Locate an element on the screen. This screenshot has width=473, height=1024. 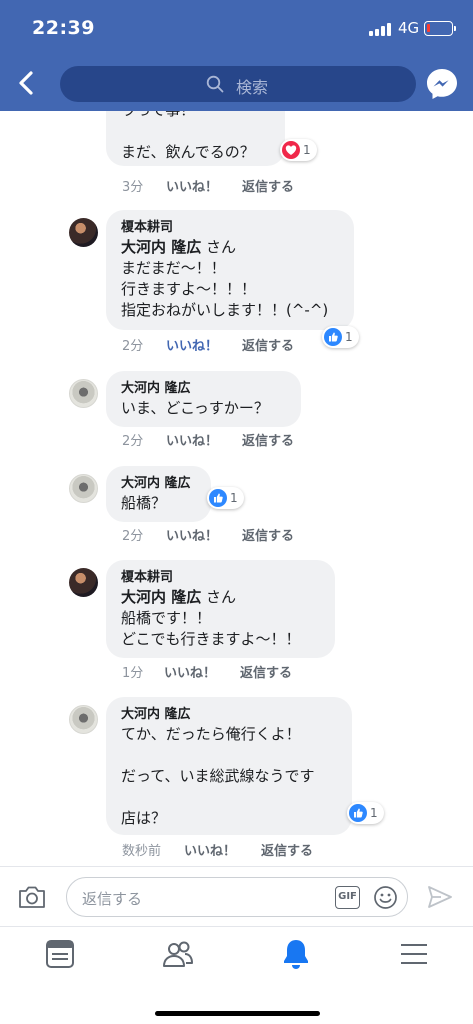
battery-icon is located at coordinates (440, 28).